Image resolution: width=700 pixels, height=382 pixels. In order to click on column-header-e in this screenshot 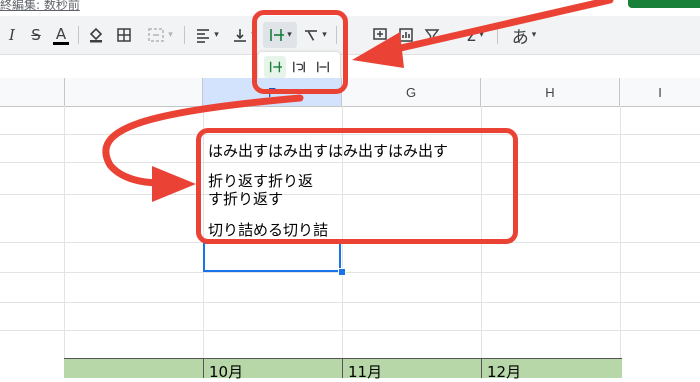, I will do `click(133, 92)`.